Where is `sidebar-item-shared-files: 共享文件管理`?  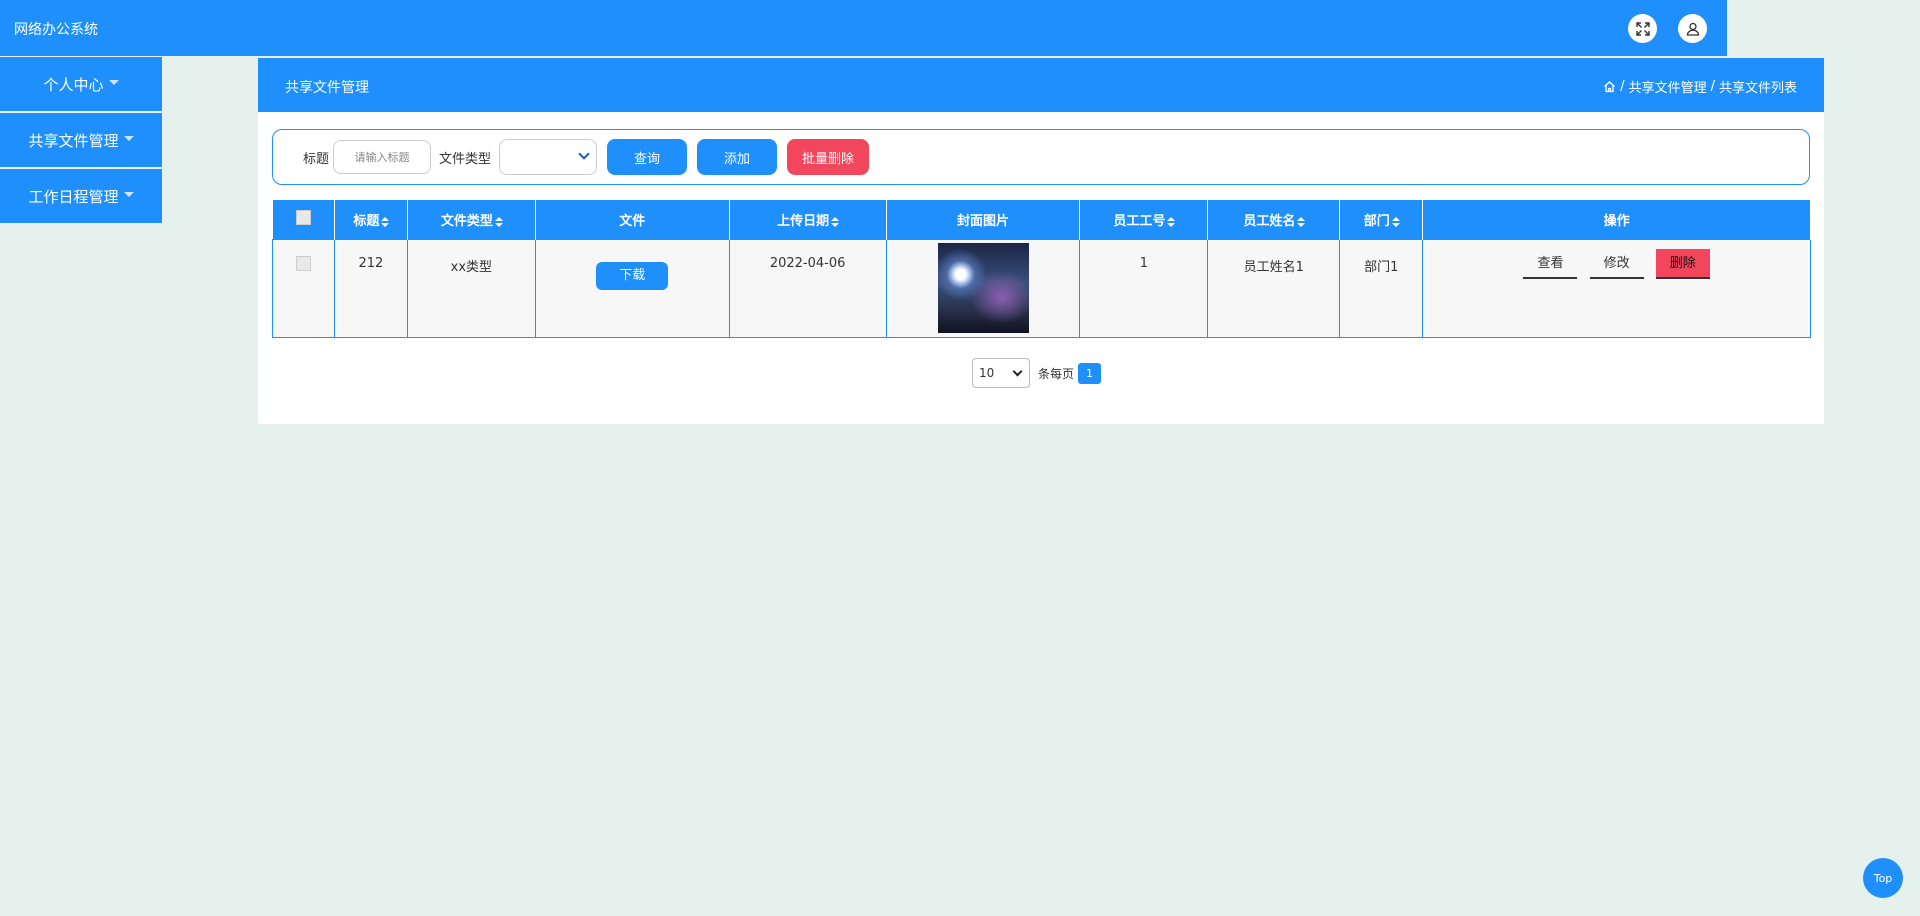
sidebar-item-shared-files: 共享文件管理 is located at coordinates (81, 140).